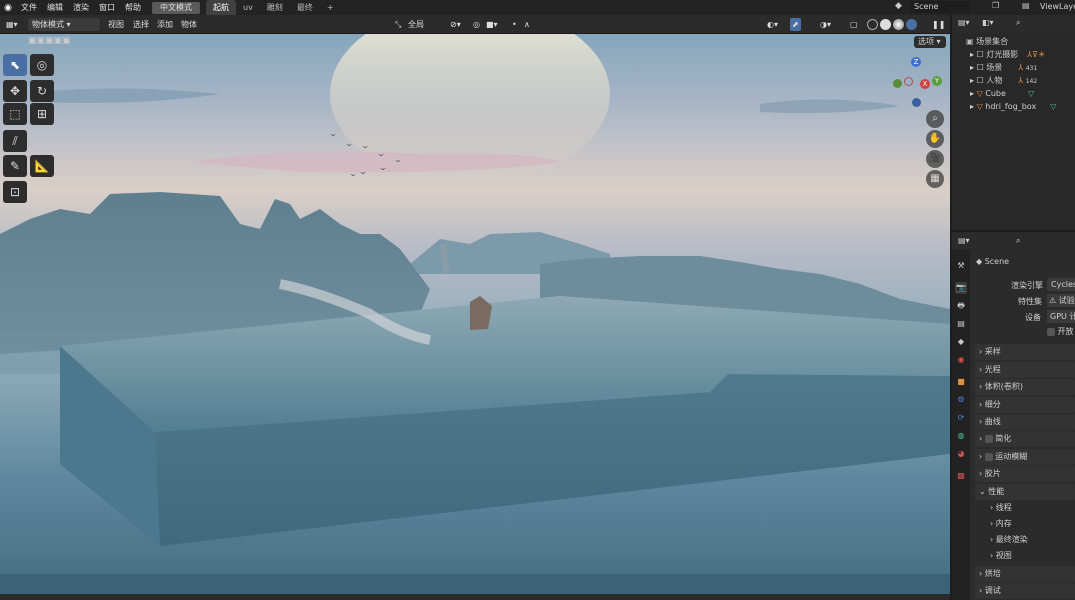 The width and height of the screenshot is (1075, 600). I want to click on menu-select: 选择, so click(141, 24).